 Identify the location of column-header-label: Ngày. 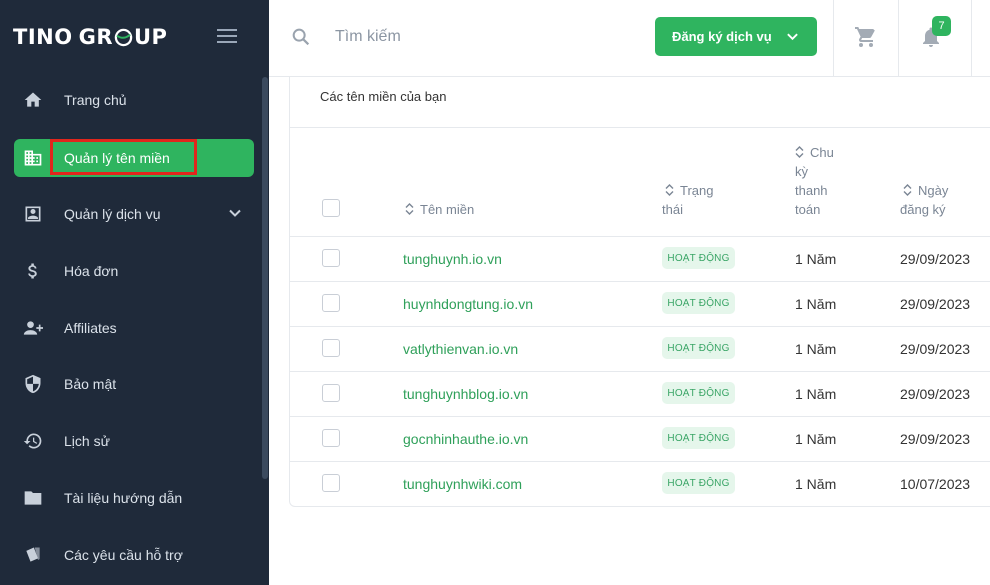
(933, 190).